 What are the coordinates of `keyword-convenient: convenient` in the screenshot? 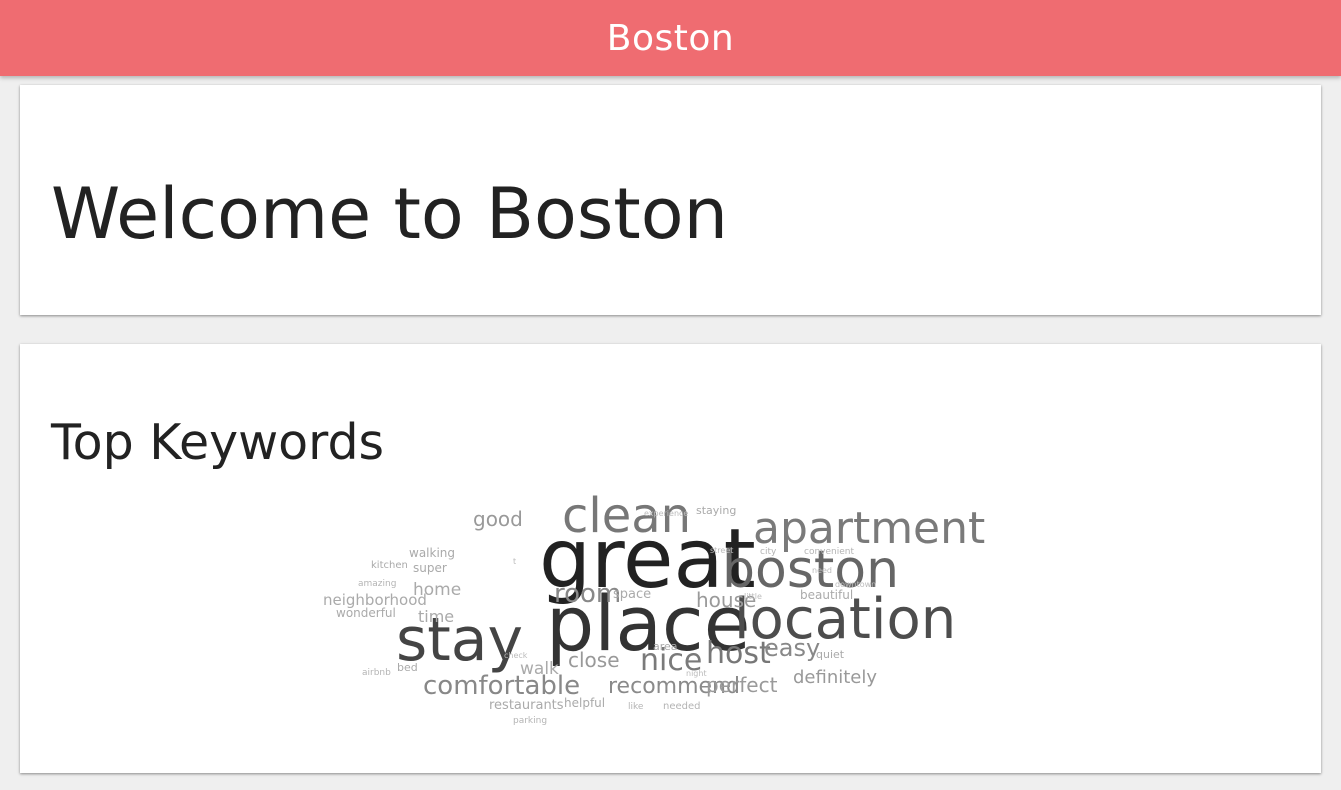 It's located at (829, 552).